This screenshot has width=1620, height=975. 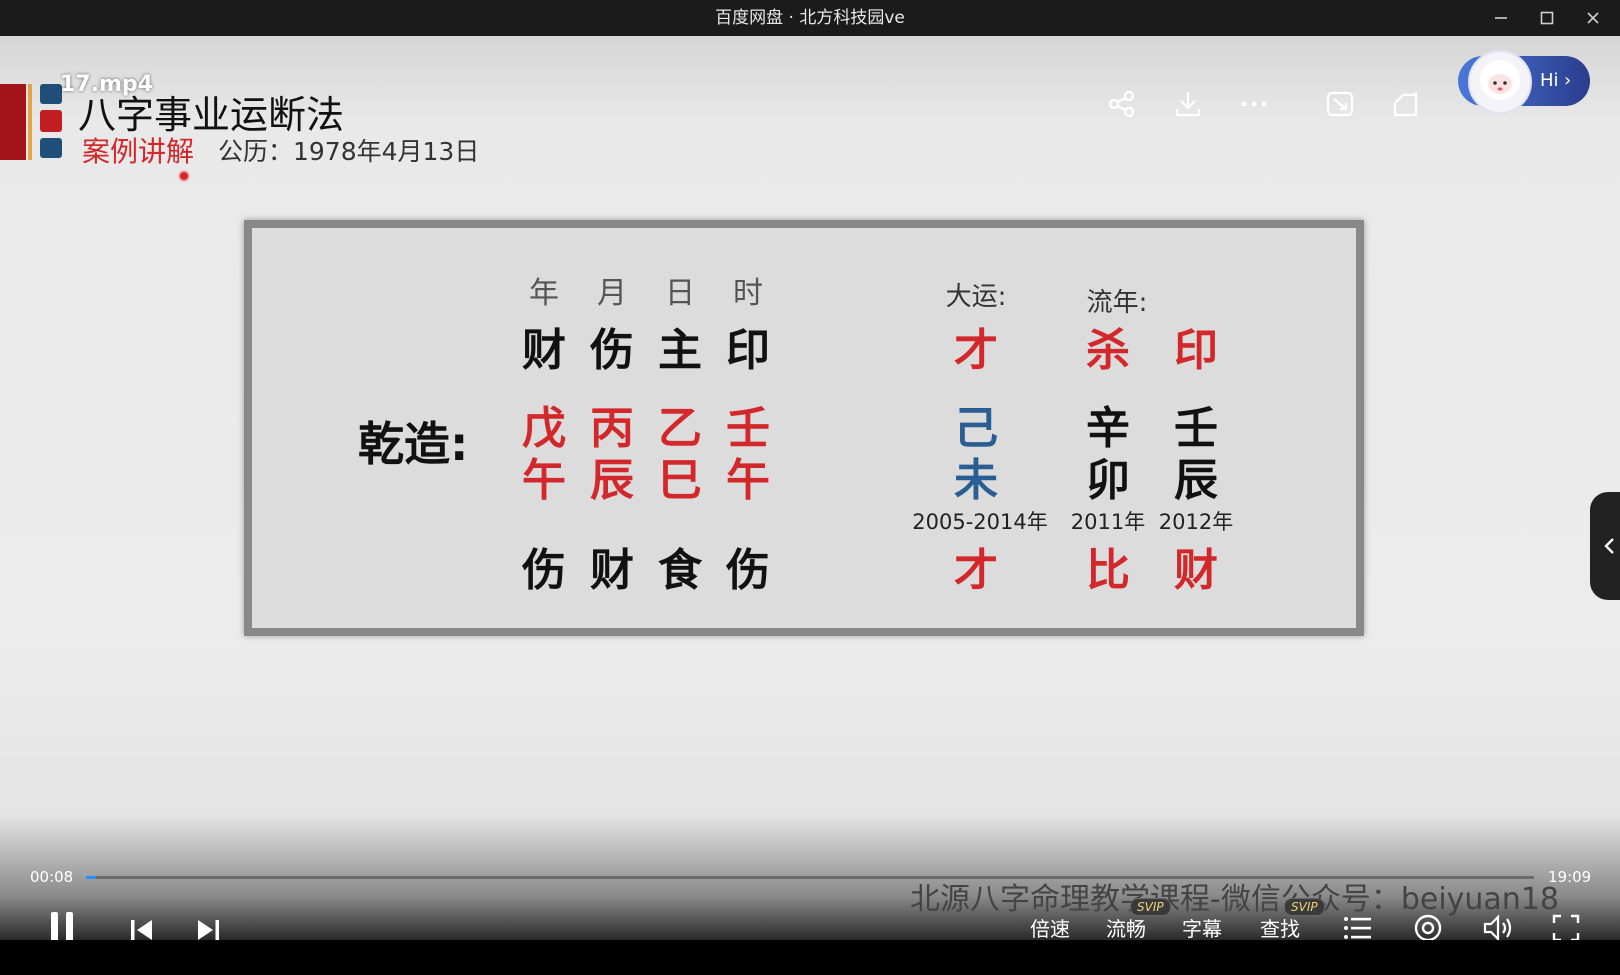 I want to click on maximize-icon, so click(x=1547, y=18).